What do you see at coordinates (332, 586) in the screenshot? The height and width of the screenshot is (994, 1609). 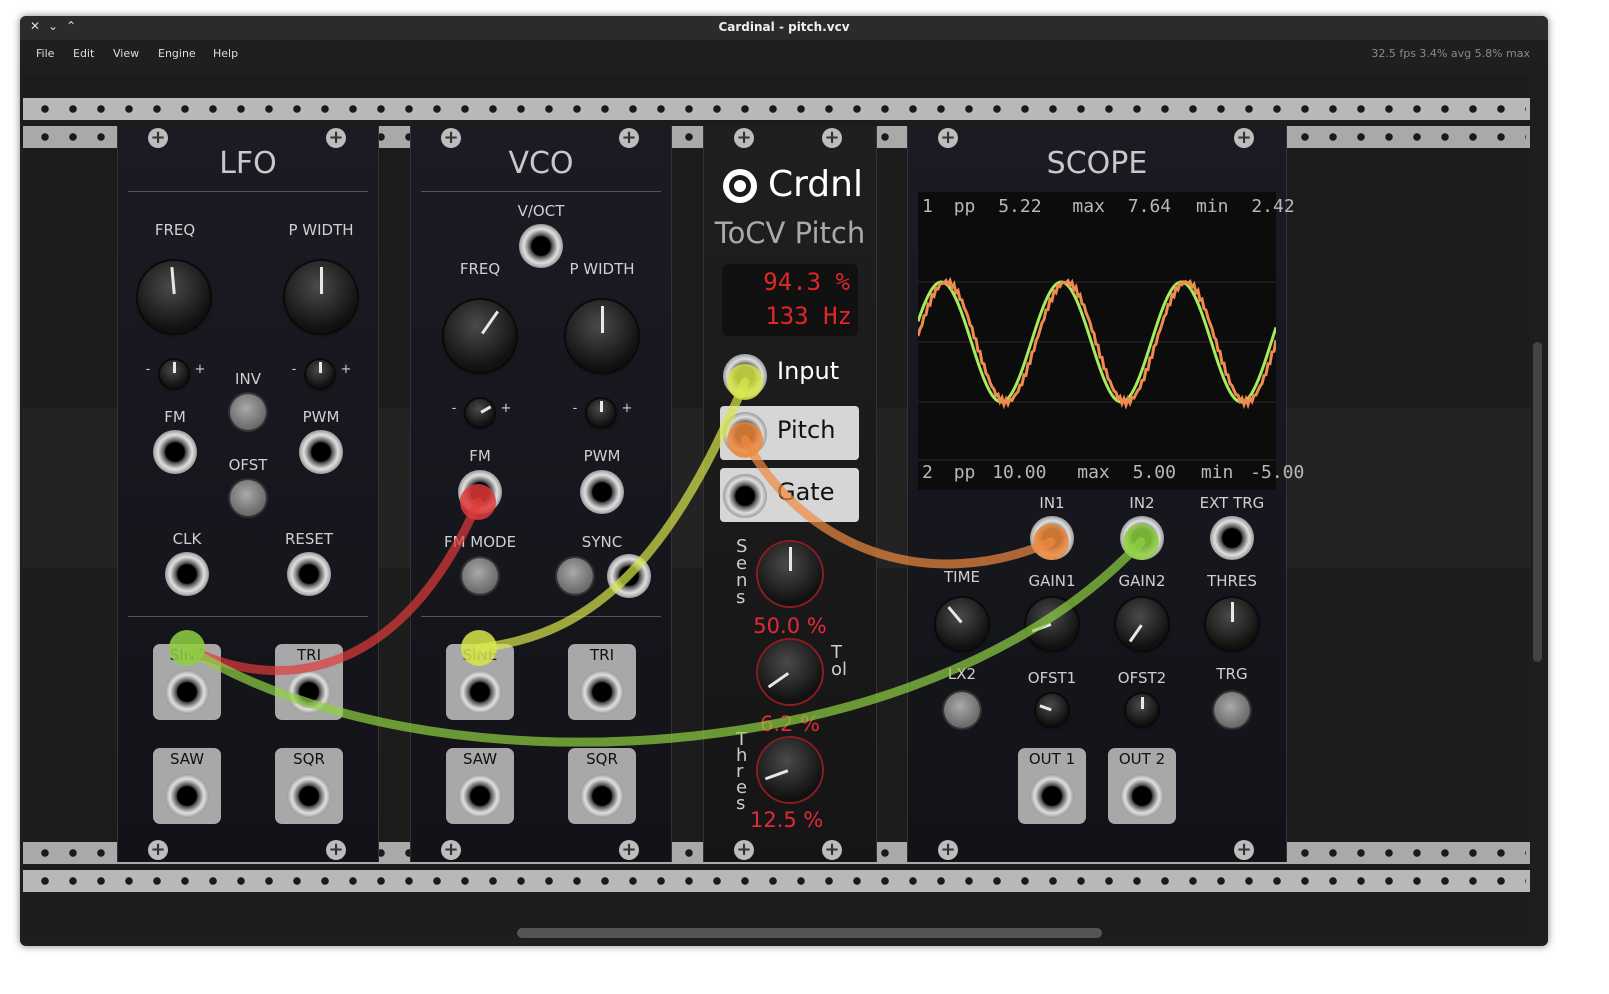 I see `cable-red` at bounding box center [332, 586].